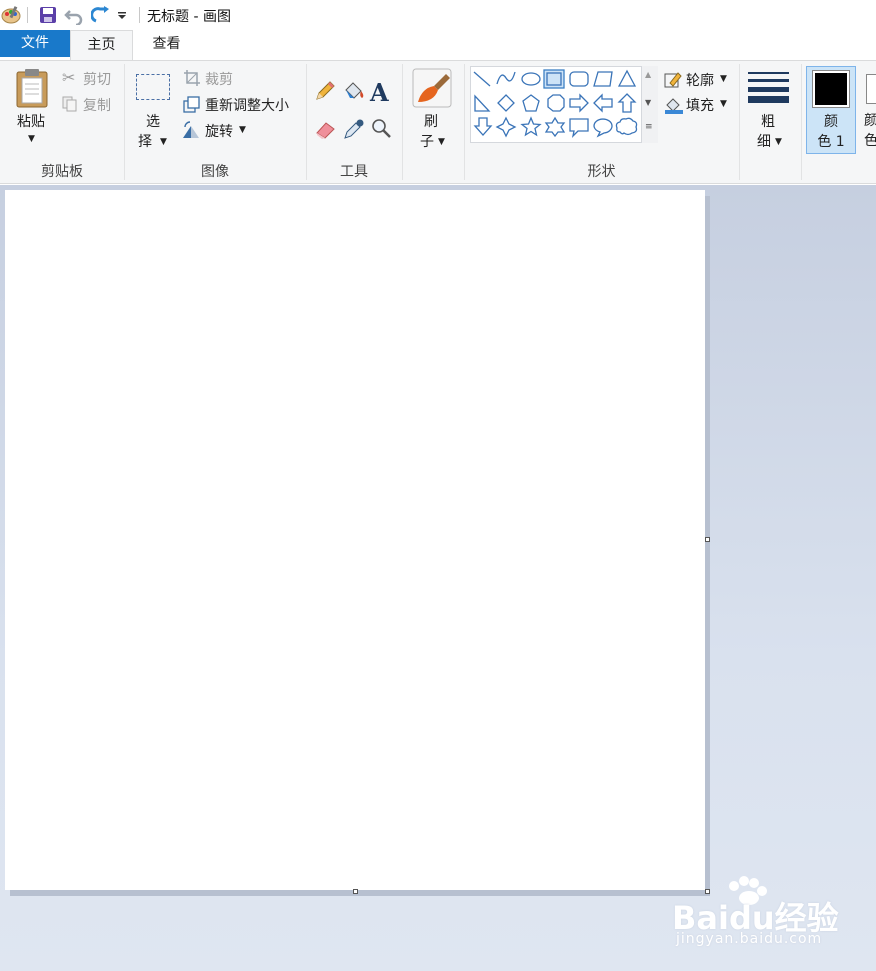 This screenshot has width=876, height=971. Describe the element at coordinates (831, 142) in the screenshot. I see `color1-label-line2: 色 1` at that location.